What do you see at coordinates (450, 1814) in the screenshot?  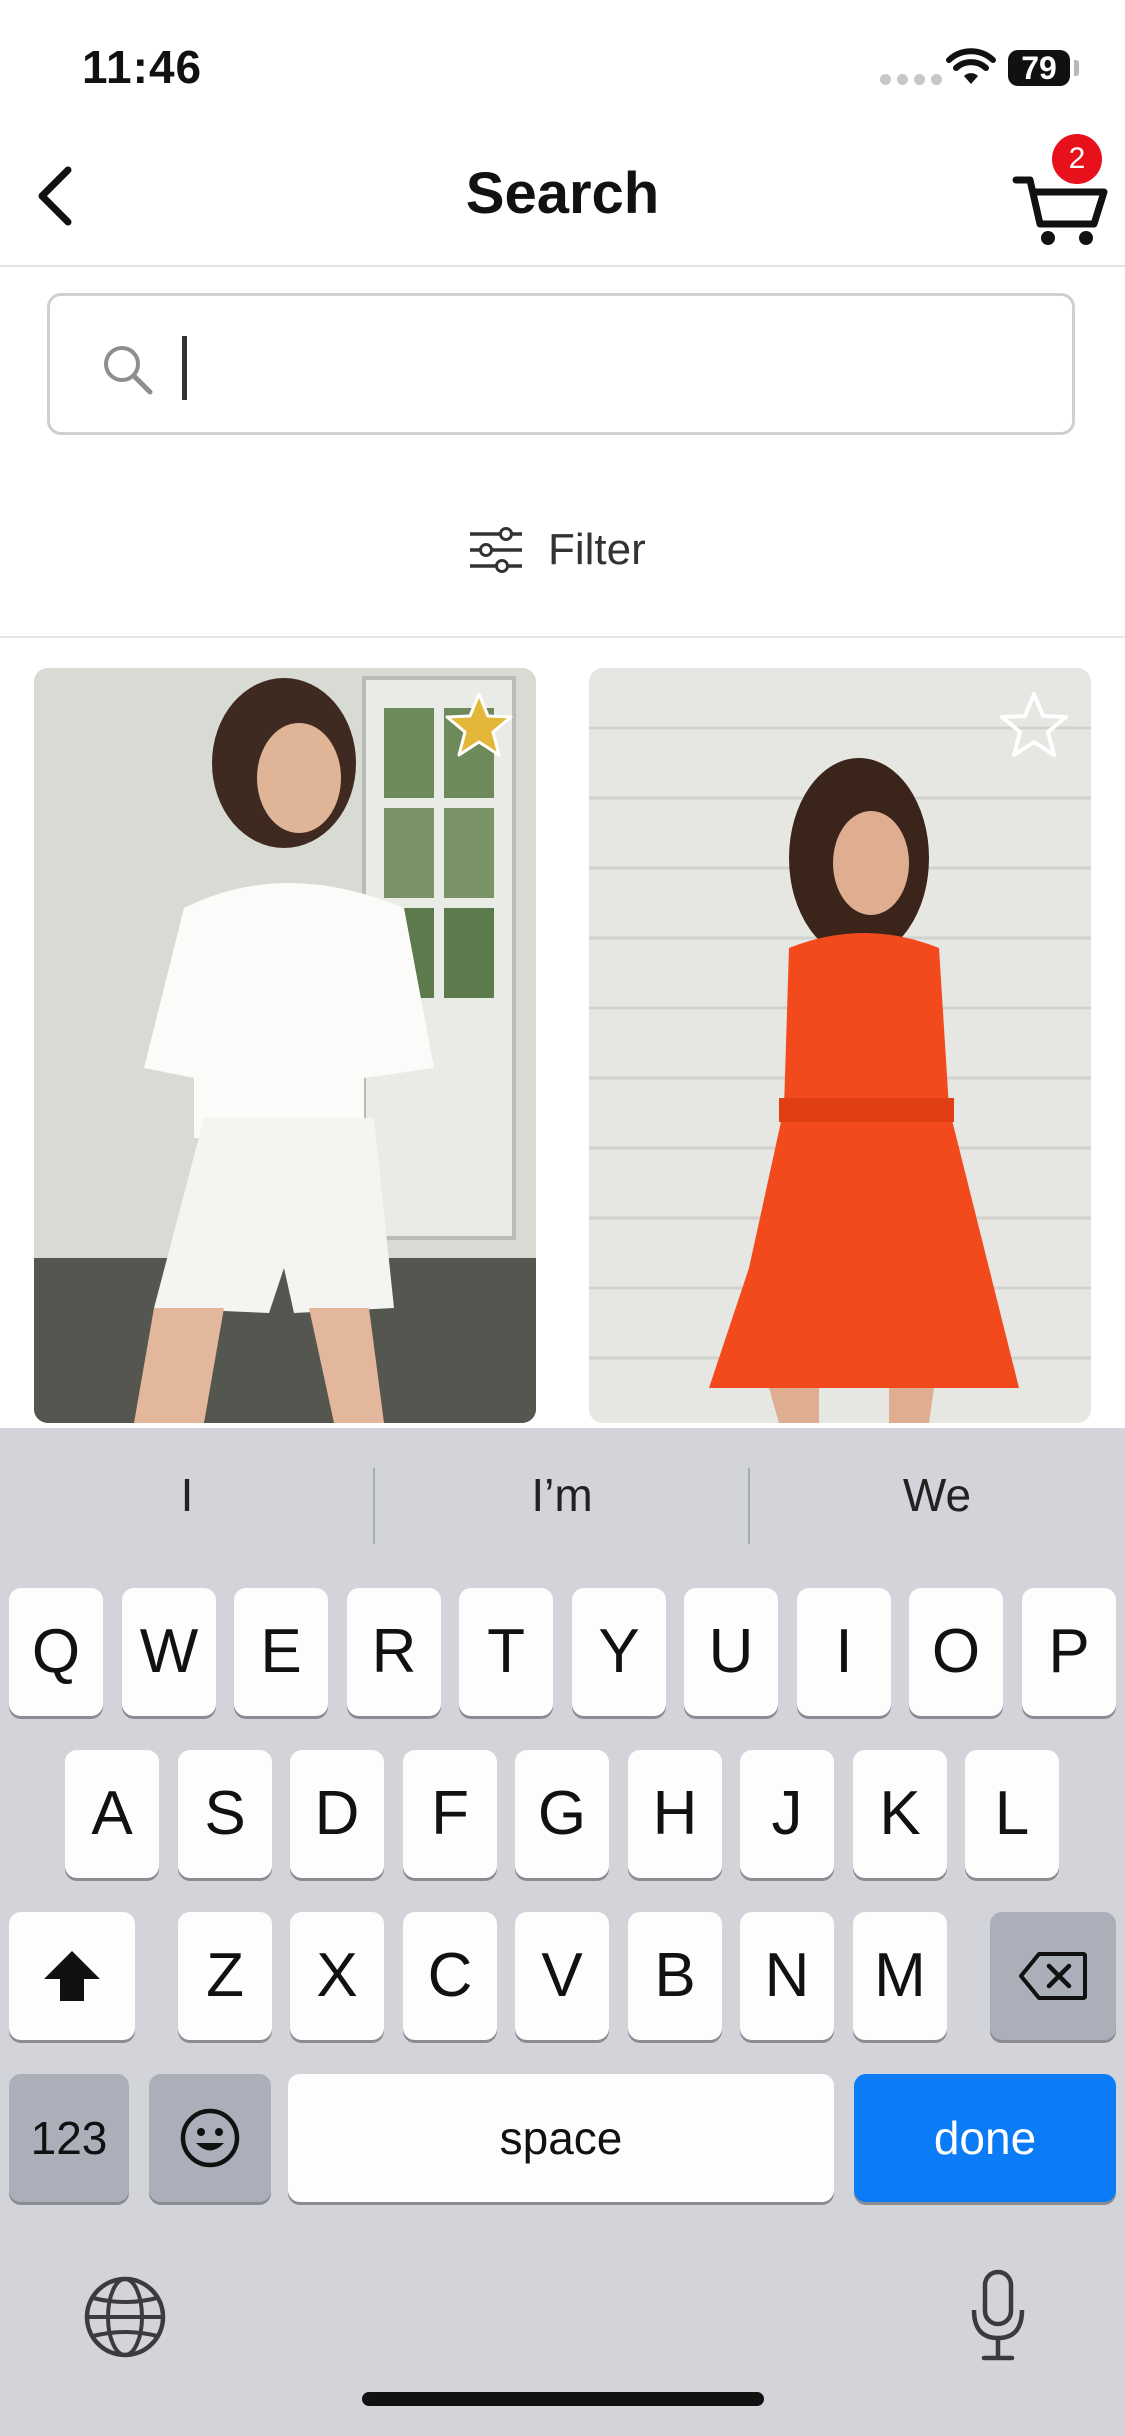 I see `key-f: F` at bounding box center [450, 1814].